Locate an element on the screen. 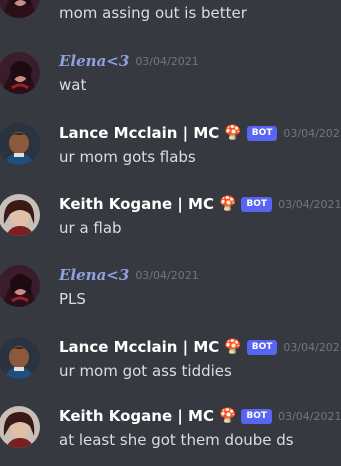 Image resolution: width=341 pixels, height=466 pixels. message-text: ur a flab is located at coordinates (90, 228).